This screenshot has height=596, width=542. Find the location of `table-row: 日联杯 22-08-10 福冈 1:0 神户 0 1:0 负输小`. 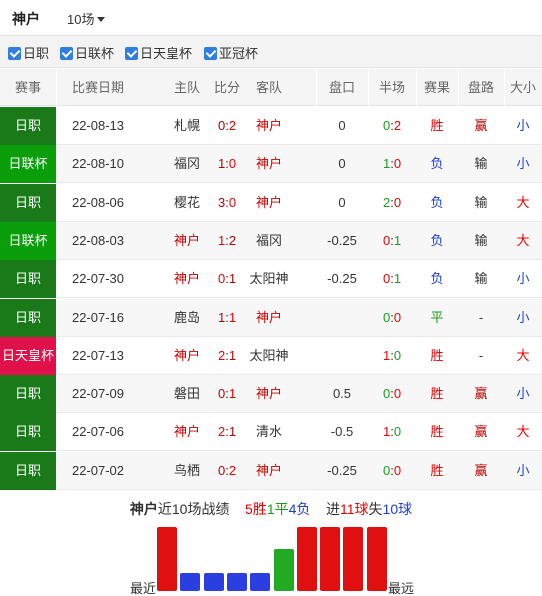

table-row: 日联杯 22-08-10 福冈 1:0 神户 0 1:0 负输小 is located at coordinates (271, 164).